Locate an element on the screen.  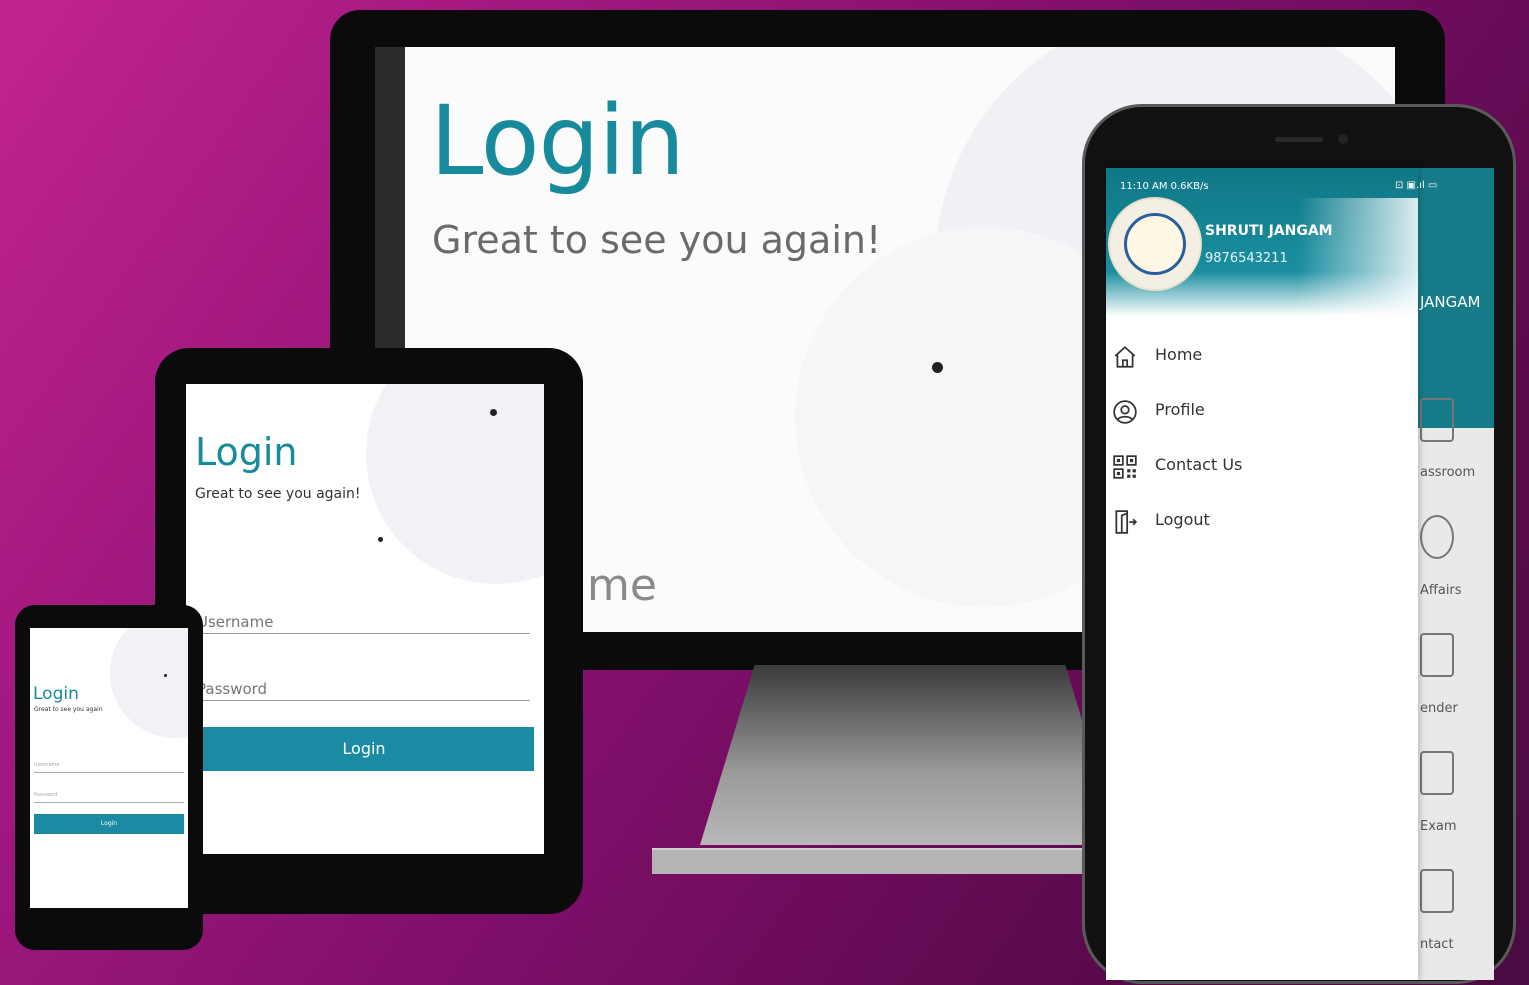
phone-camera is located at coordinates (1343, 139).